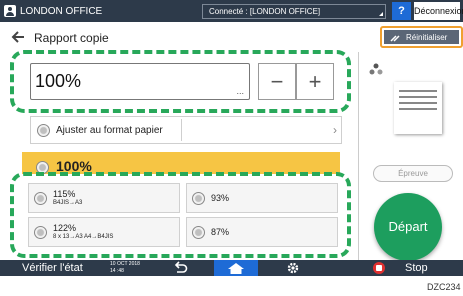 The height and width of the screenshot is (296, 463). What do you see at coordinates (459, 11) in the screenshot?
I see `moon-icon` at bounding box center [459, 11].